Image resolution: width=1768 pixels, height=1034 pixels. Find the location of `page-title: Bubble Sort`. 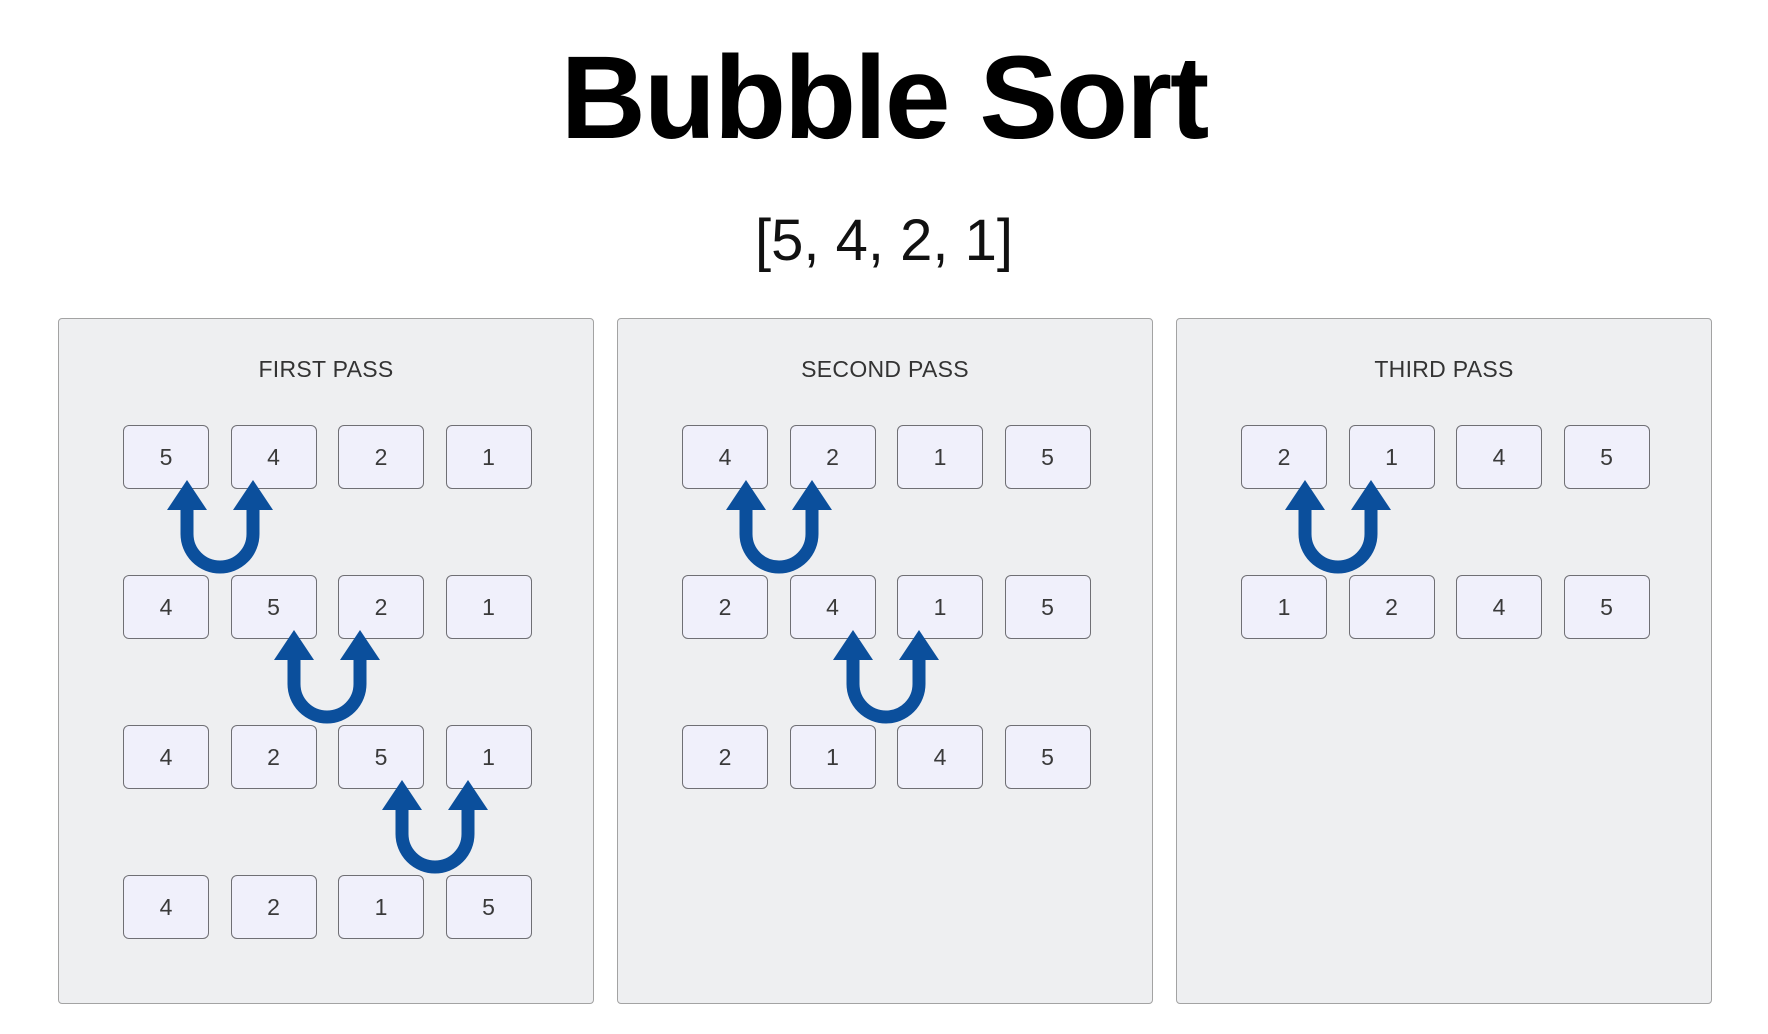

page-title: Bubble Sort is located at coordinates (885, 98).